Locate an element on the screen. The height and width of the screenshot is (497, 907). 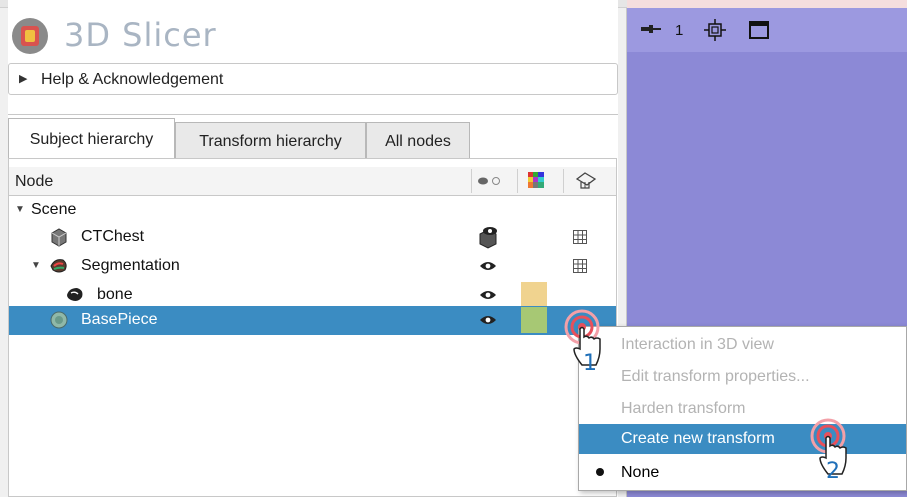
help-collapsible-button: ▶ Help & Acknowledgement is located at coordinates (313, 79).